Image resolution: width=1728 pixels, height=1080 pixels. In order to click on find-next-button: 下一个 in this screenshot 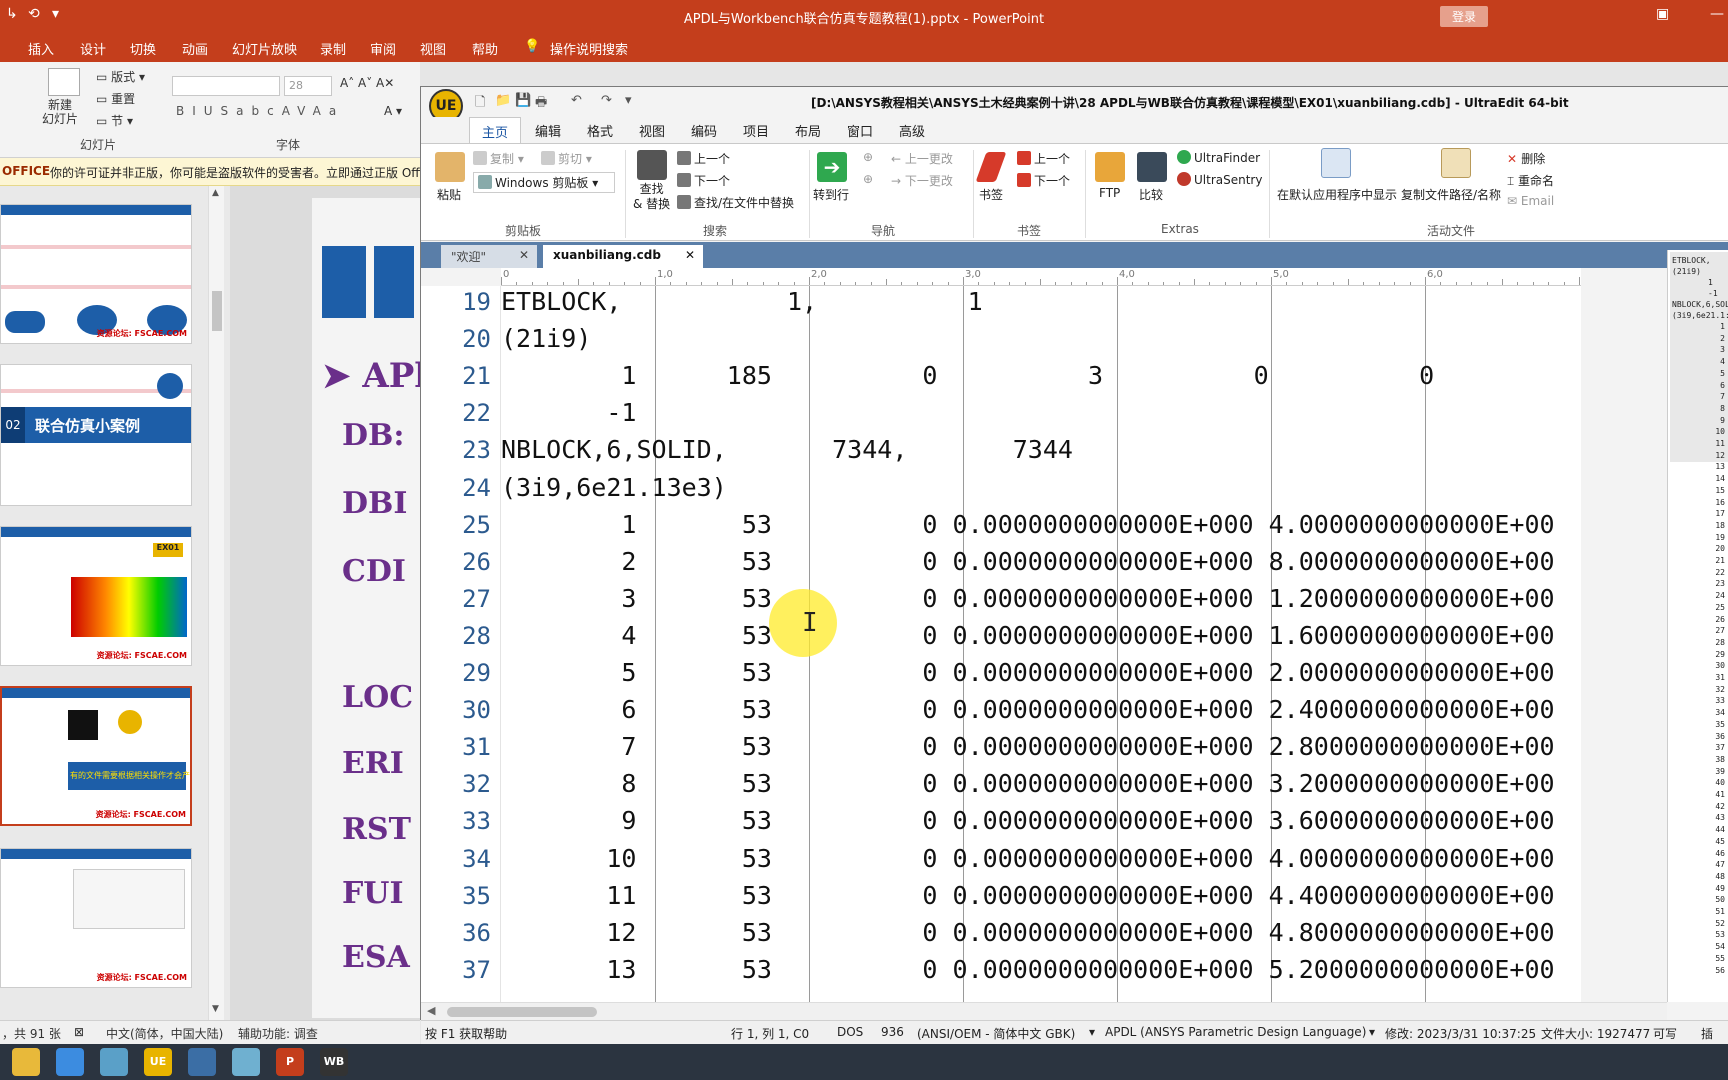, I will do `click(703, 180)`.